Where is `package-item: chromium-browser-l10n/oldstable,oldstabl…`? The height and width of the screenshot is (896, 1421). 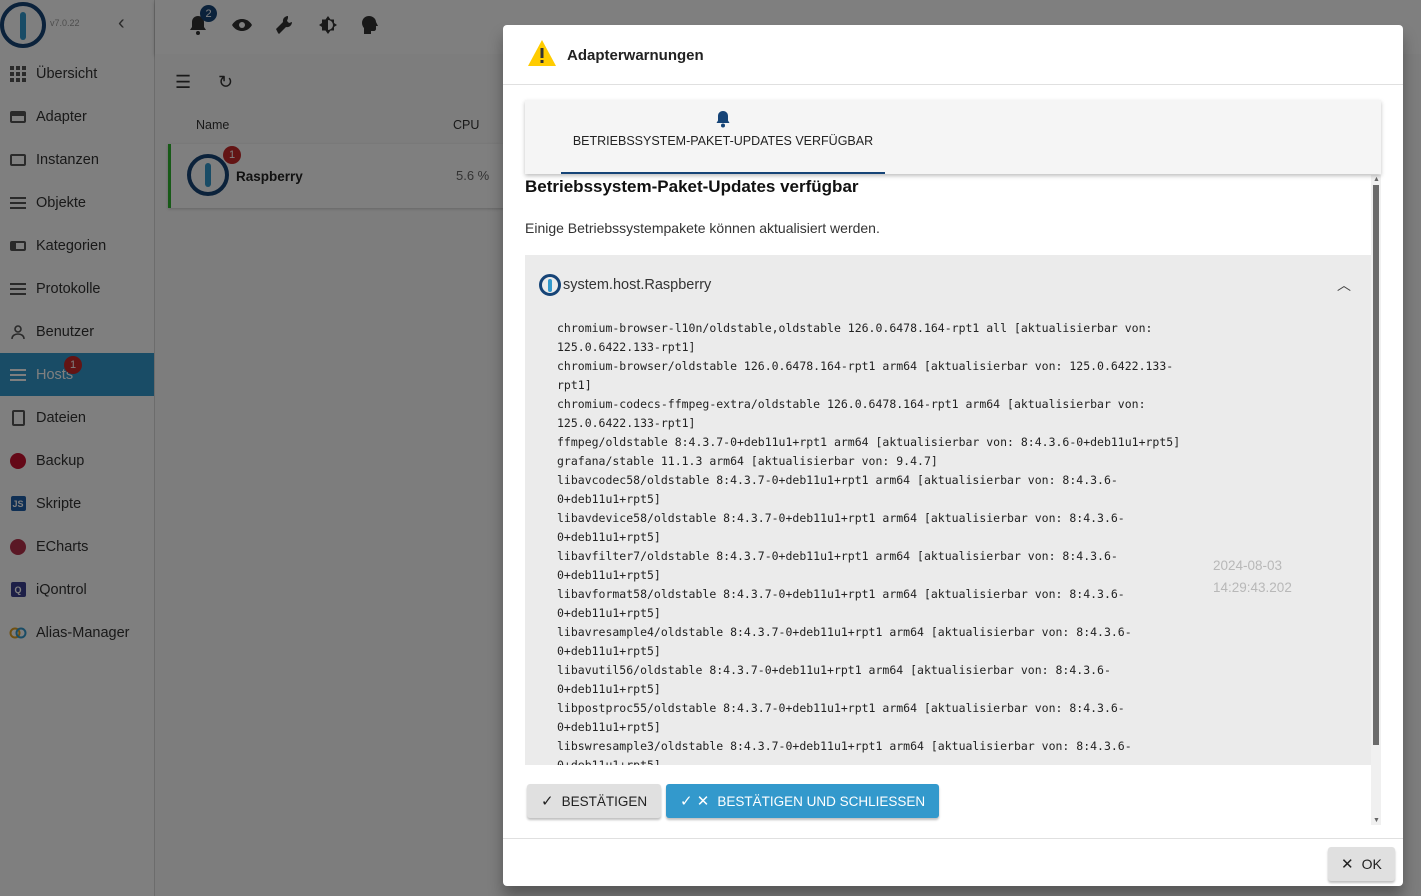 package-item: chromium-browser-l10n/oldstable,oldstabl… is located at coordinates (855, 337).